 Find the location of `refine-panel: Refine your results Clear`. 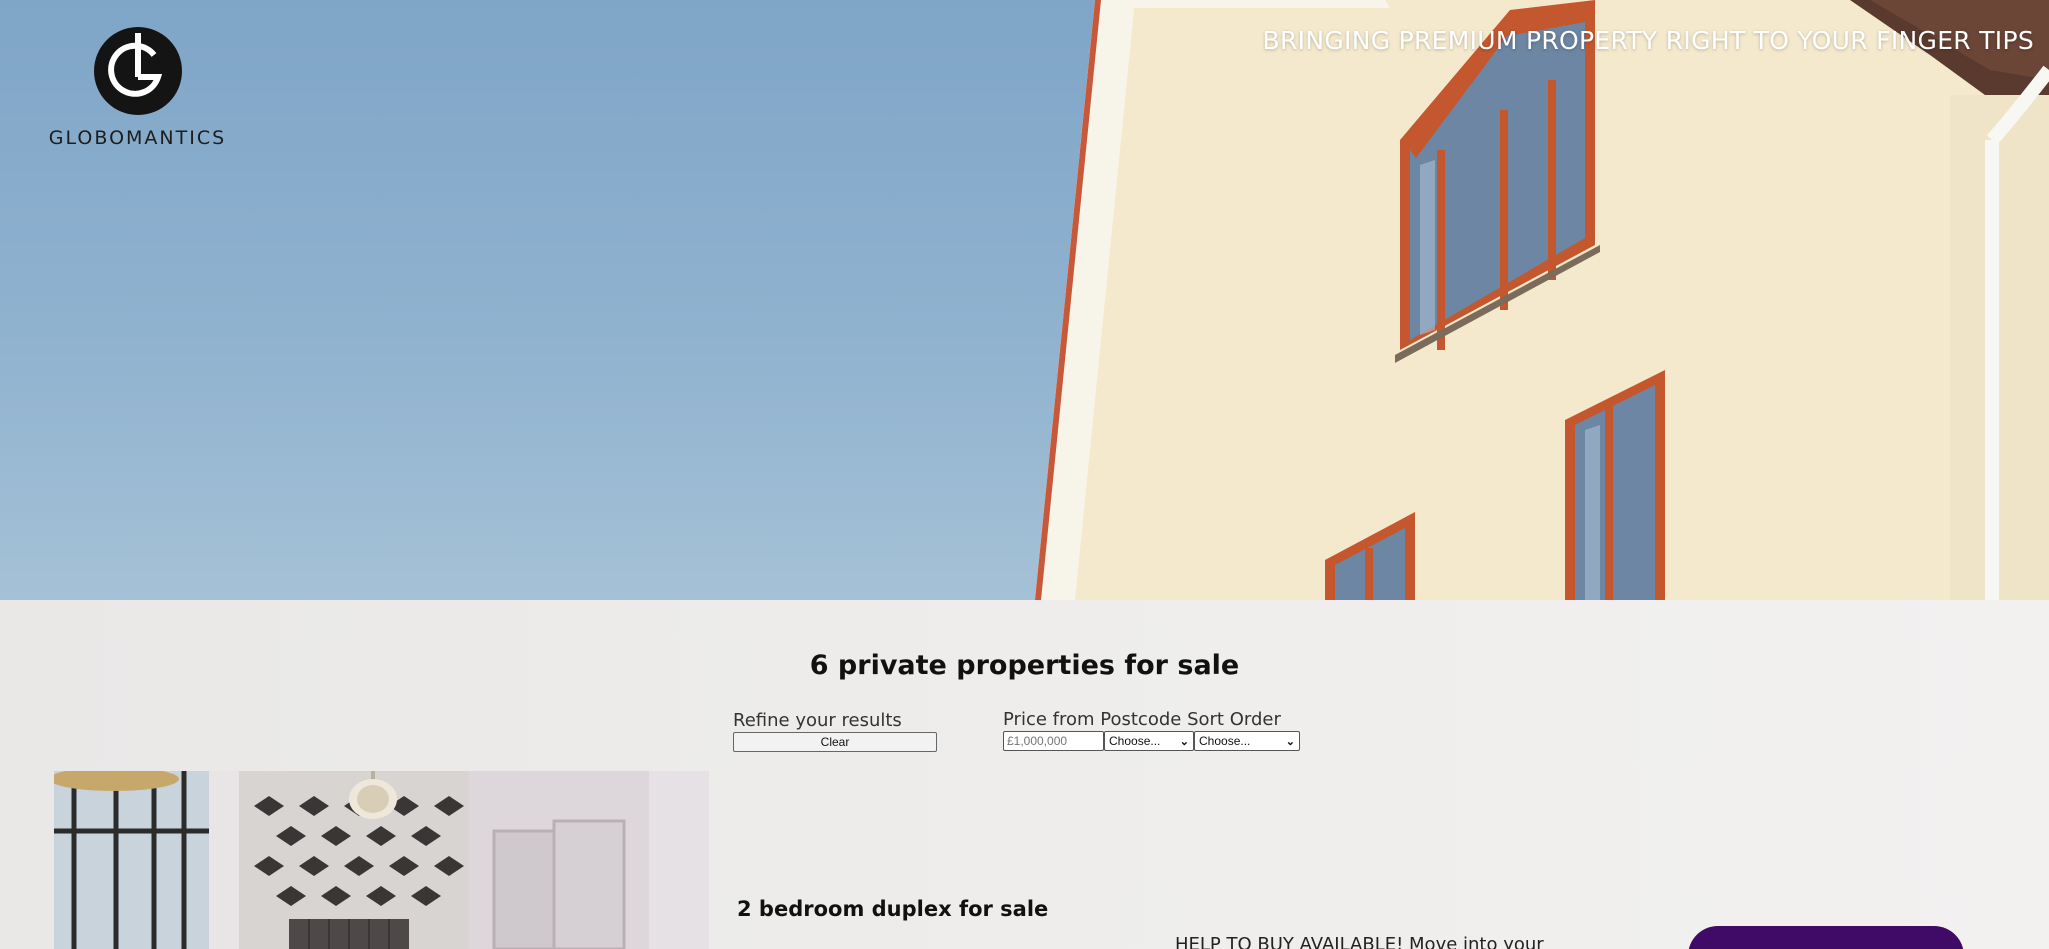

refine-panel: Refine your results Clear is located at coordinates (835, 731).